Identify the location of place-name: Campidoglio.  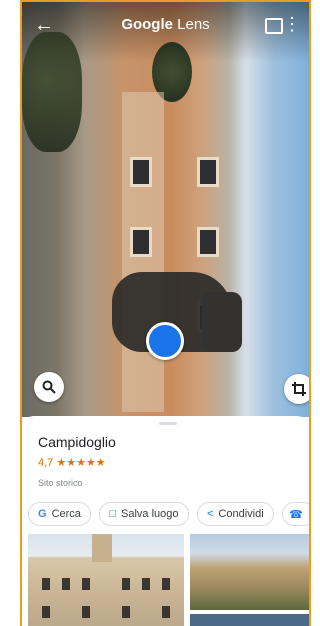
(77, 442).